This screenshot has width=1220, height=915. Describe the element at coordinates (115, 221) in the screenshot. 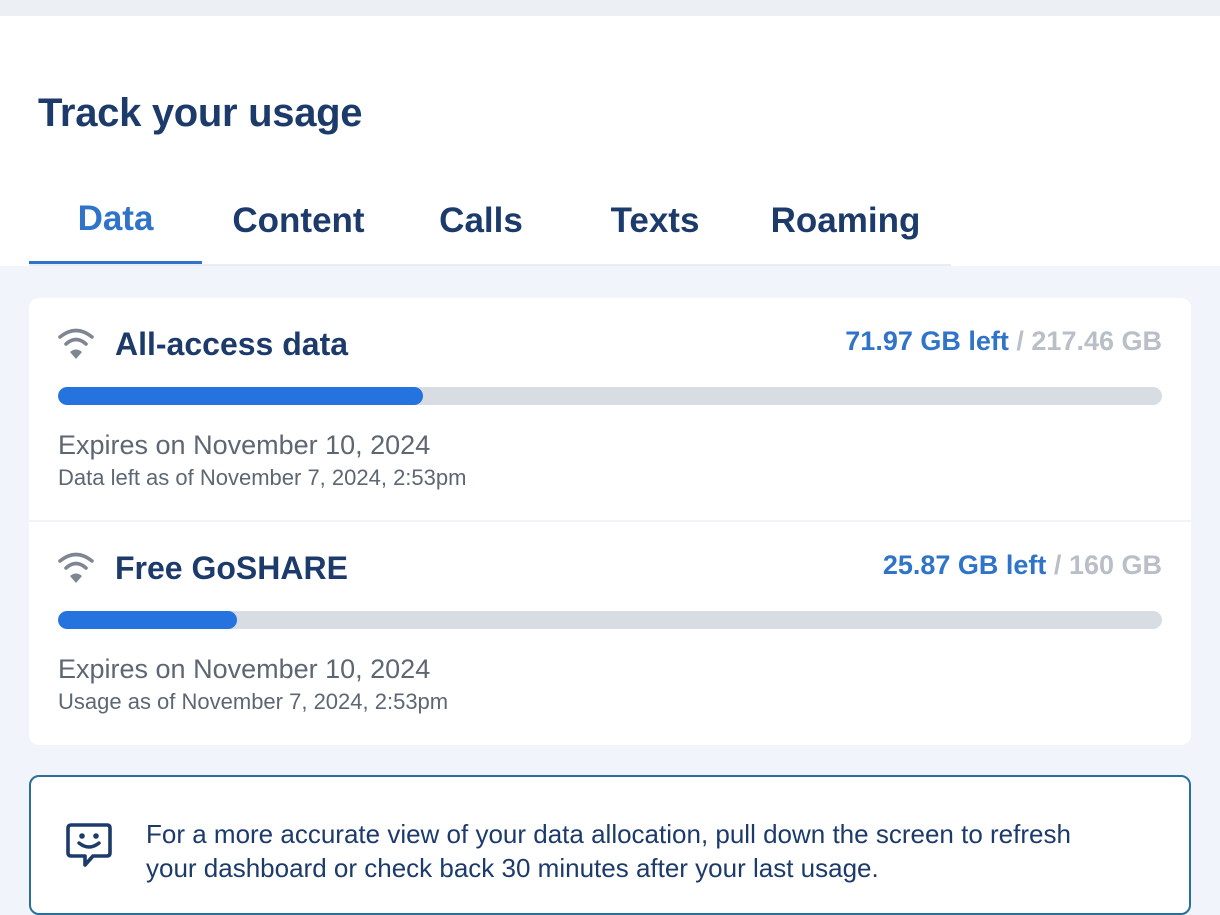

I see `tab-data: Data` at that location.